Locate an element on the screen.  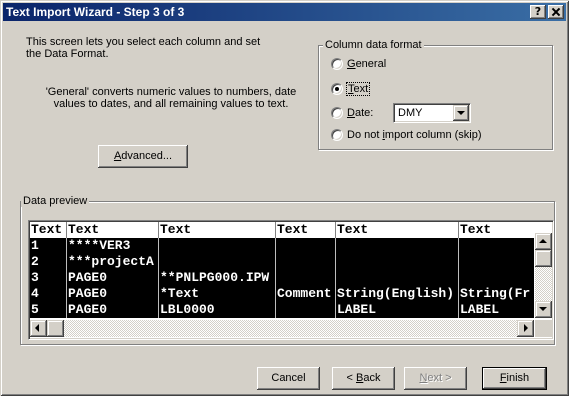
column-data-format-legend: Column data format is located at coordinates (373, 45).